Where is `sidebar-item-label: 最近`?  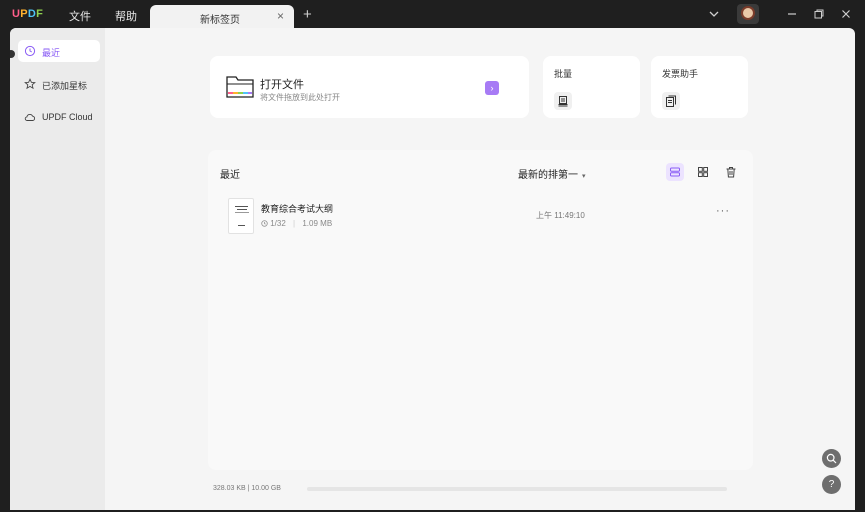
sidebar-item-label: 最近 is located at coordinates (51, 53).